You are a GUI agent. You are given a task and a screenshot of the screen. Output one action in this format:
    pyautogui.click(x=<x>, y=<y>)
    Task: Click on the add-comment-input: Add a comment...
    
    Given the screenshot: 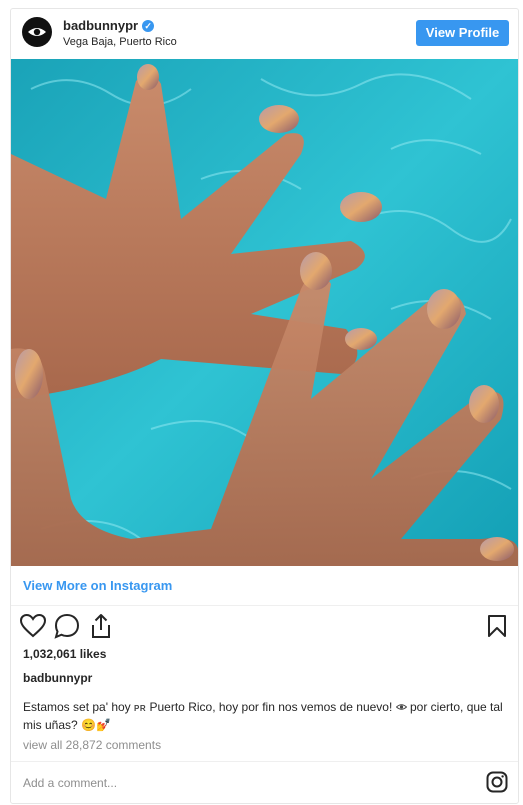 What is the action you would take?
    pyautogui.click(x=70, y=783)
    